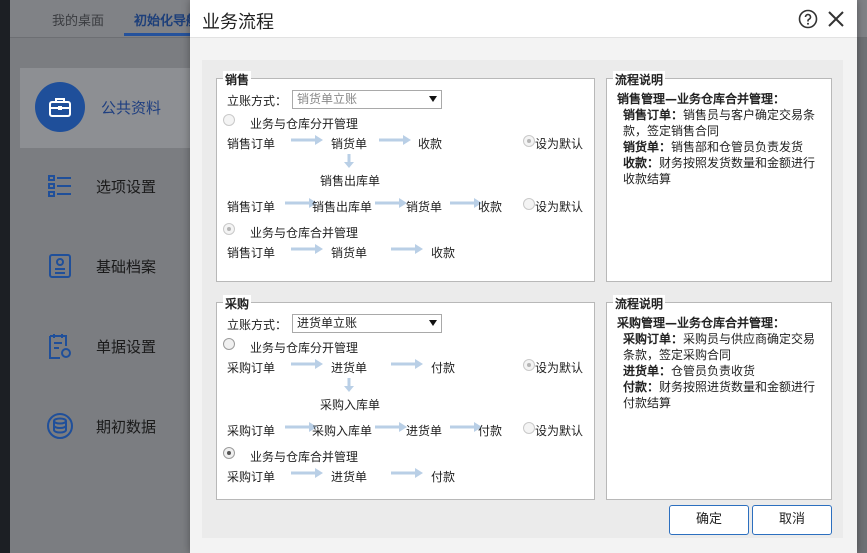 Image resolution: width=867 pixels, height=553 pixels. I want to click on checklist-icon, so click(60, 186).